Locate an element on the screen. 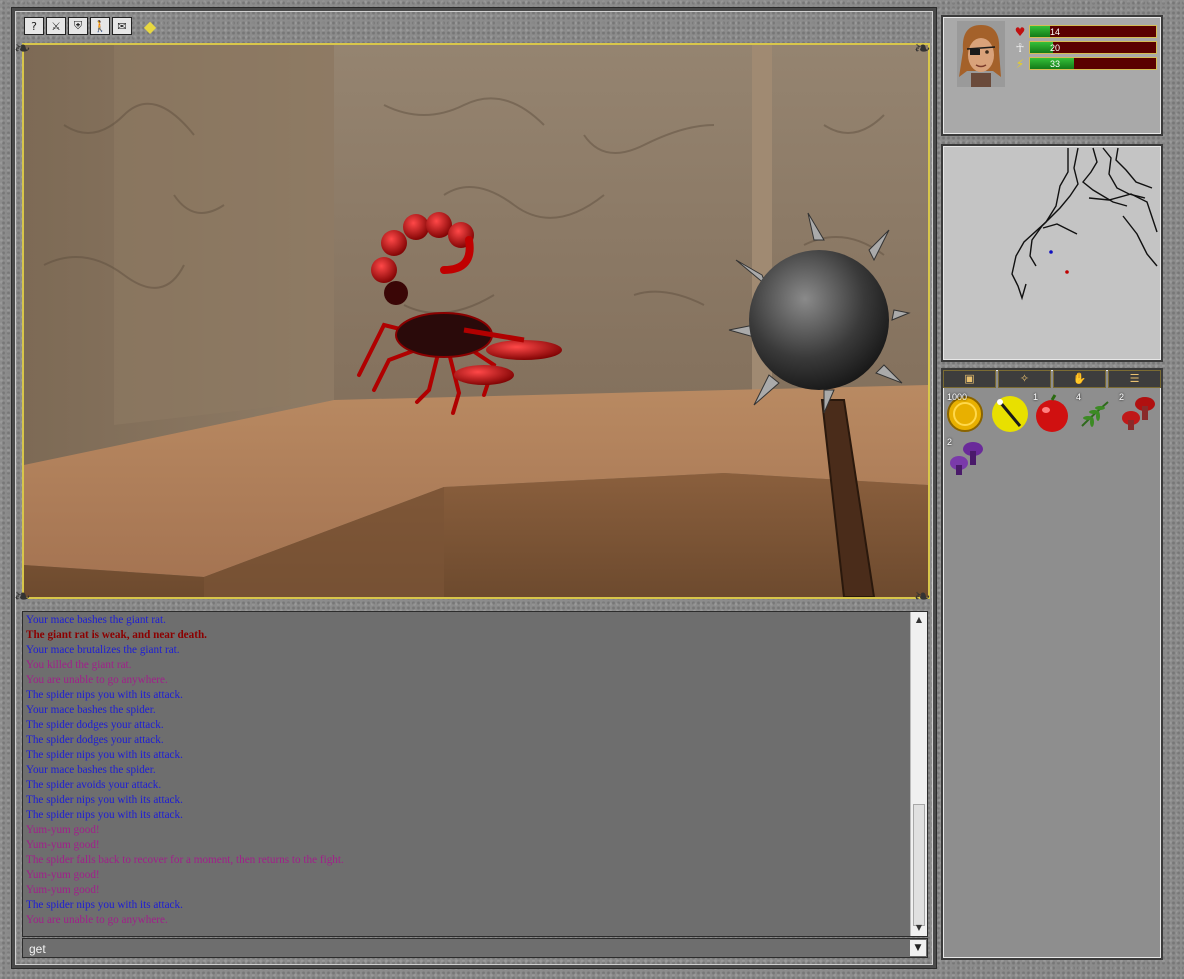 The image size is (1184, 979). ankh-icon: ☥ is located at coordinates (1020, 48).